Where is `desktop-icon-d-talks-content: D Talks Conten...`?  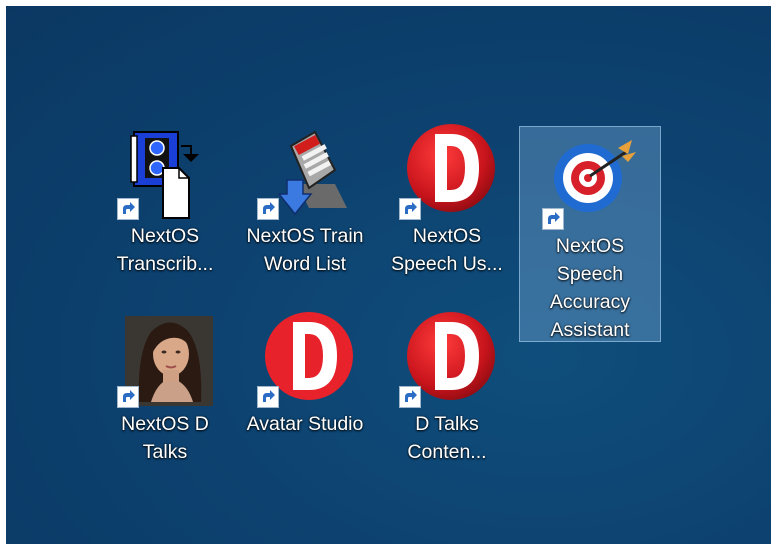
desktop-icon-d-talks-content: D Talks Conten... is located at coordinates (447, 392).